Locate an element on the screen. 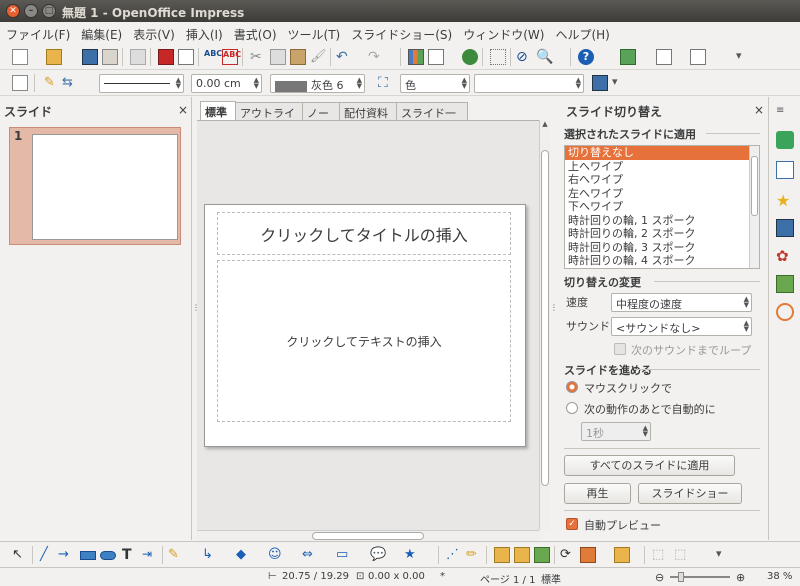 The image size is (800, 586). auto-time-field: 1秒 ▲ ▼ is located at coordinates (616, 431).